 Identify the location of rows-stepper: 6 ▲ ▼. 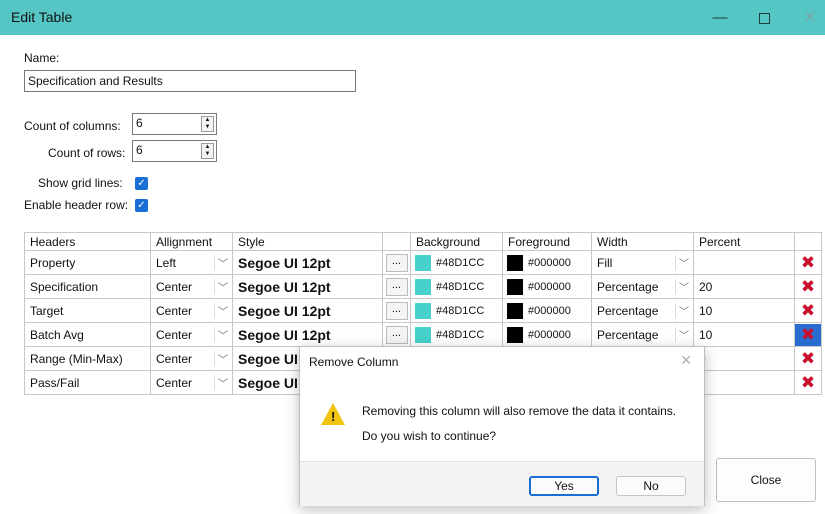
(174, 151).